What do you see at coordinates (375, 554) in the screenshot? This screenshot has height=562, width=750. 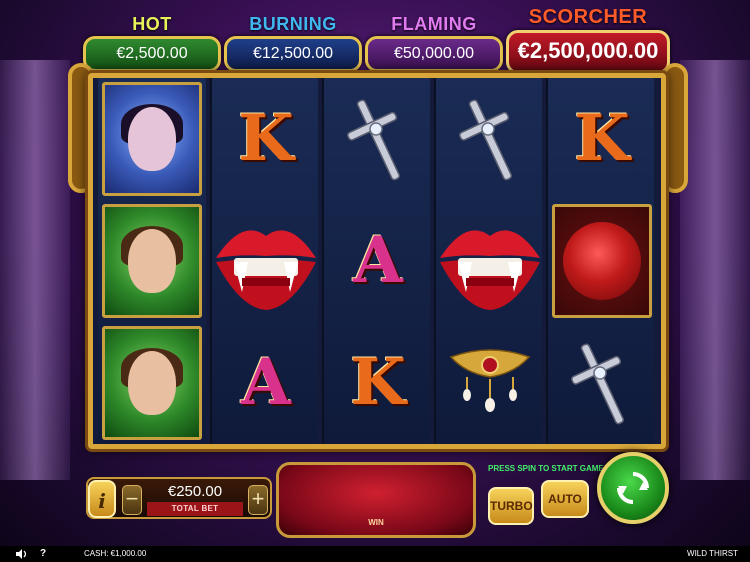 I see `status-bar: ? CASH: €1,000.00 WILD THIRST` at bounding box center [375, 554].